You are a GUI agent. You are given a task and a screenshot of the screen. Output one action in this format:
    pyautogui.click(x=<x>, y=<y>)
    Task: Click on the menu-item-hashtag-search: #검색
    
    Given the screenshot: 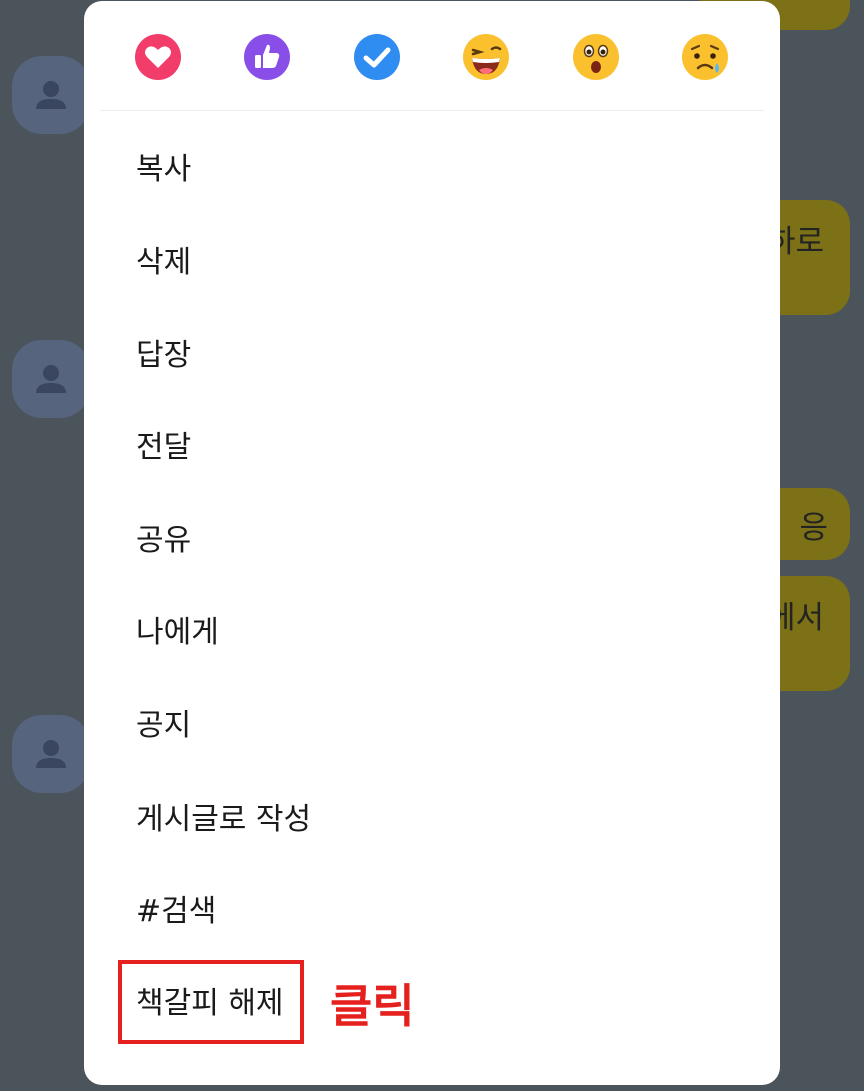 What is the action you would take?
    pyautogui.click(x=176, y=912)
    